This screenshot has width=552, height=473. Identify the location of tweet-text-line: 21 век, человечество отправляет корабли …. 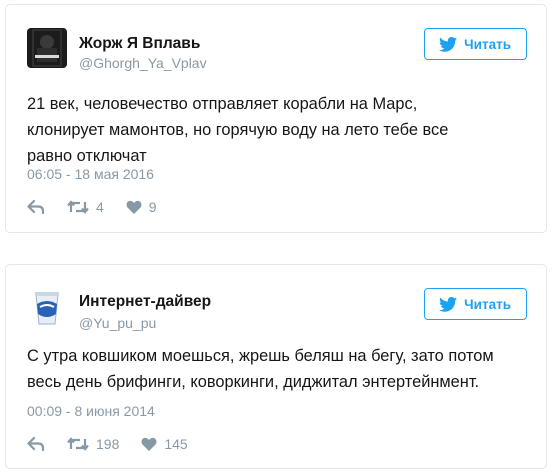
(222, 104).